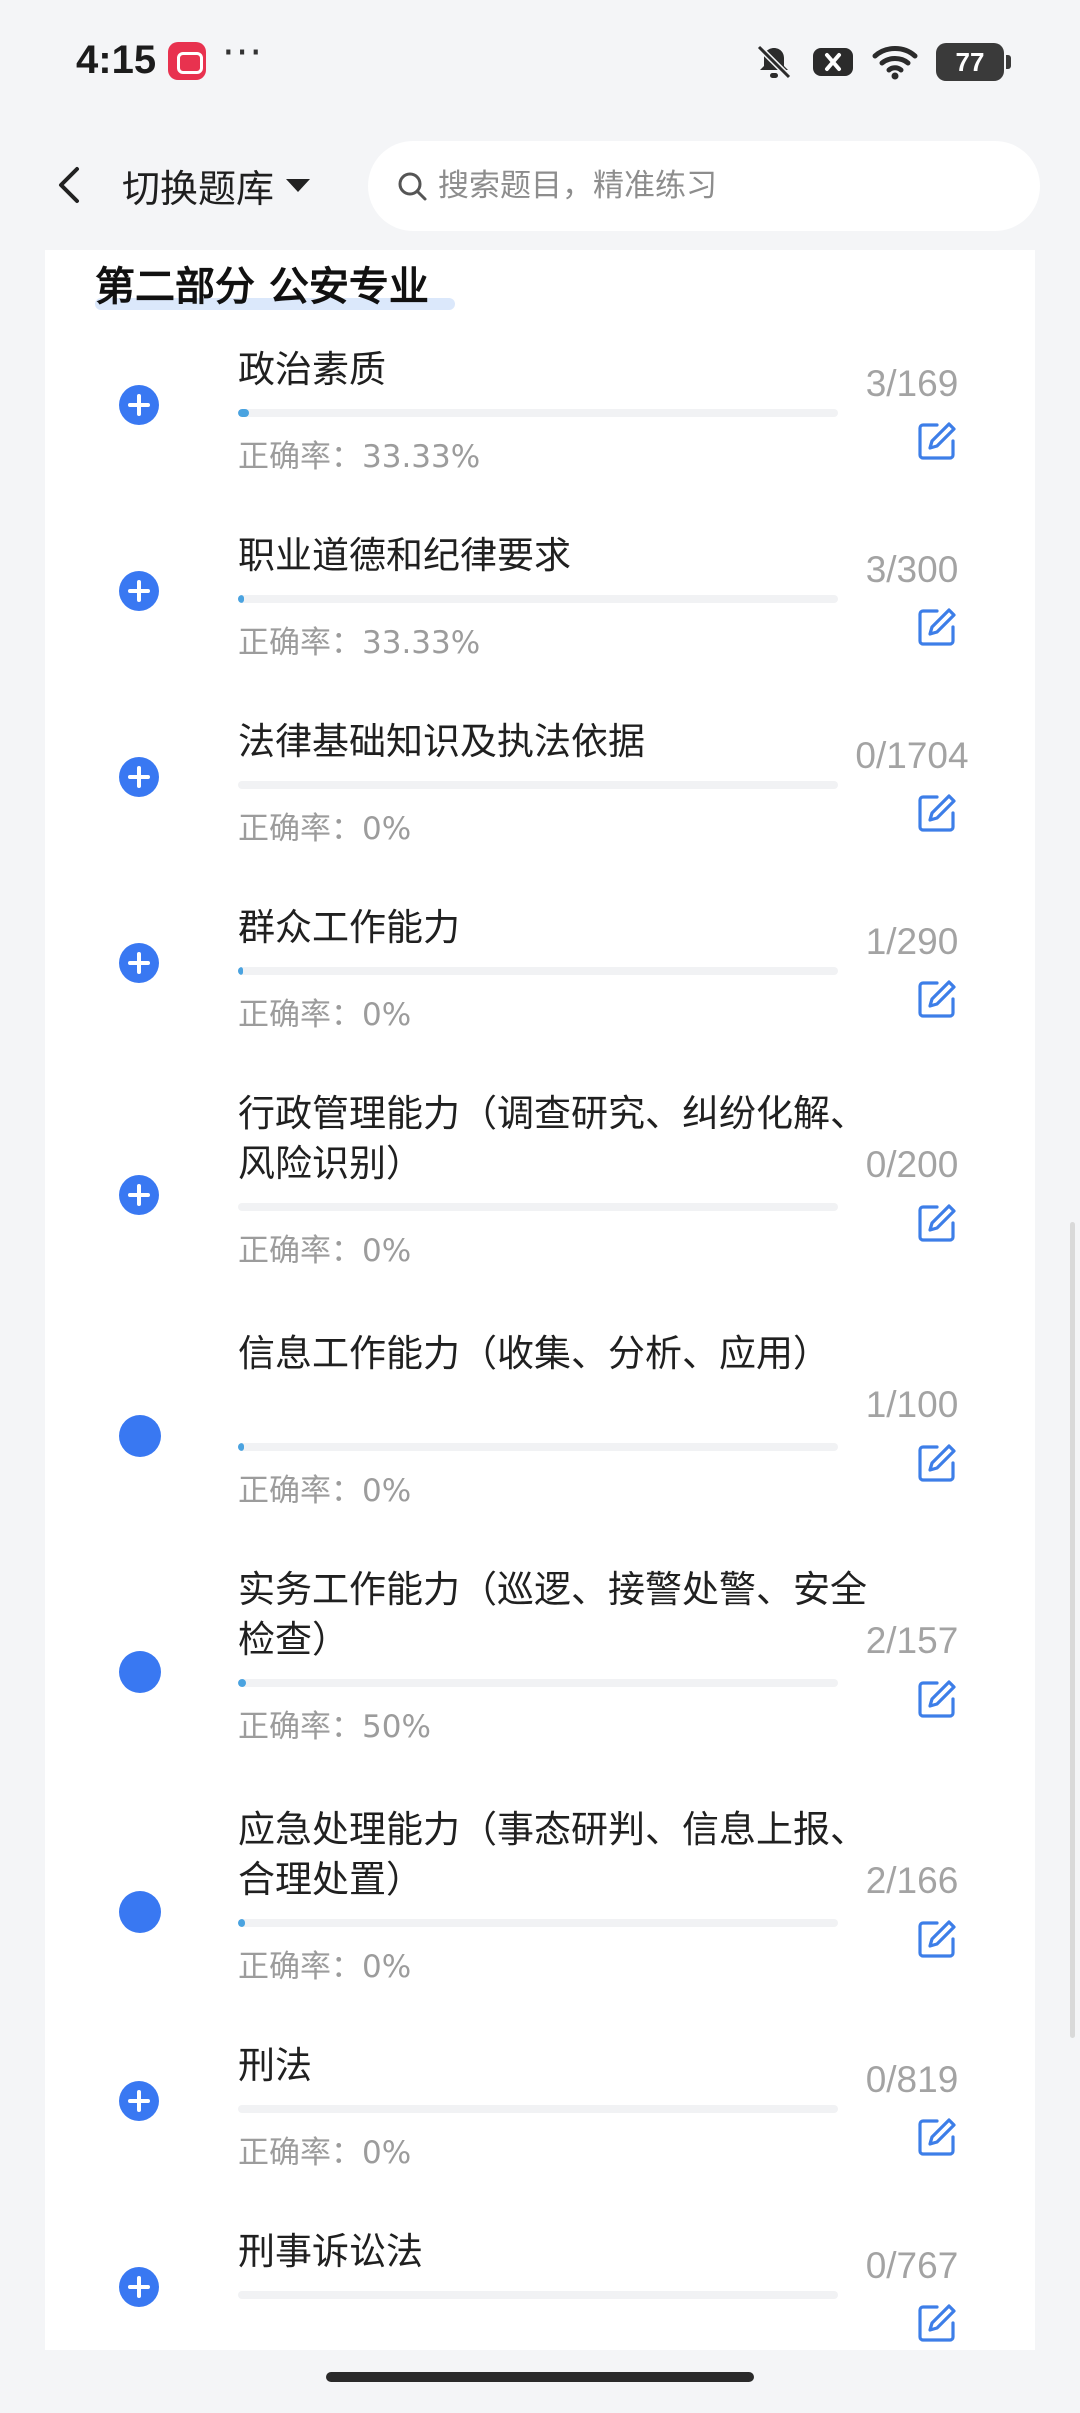 Image resolution: width=1080 pixels, height=2413 pixels. What do you see at coordinates (912, 2079) in the screenshot?
I see `question-count: 0/819` at bounding box center [912, 2079].